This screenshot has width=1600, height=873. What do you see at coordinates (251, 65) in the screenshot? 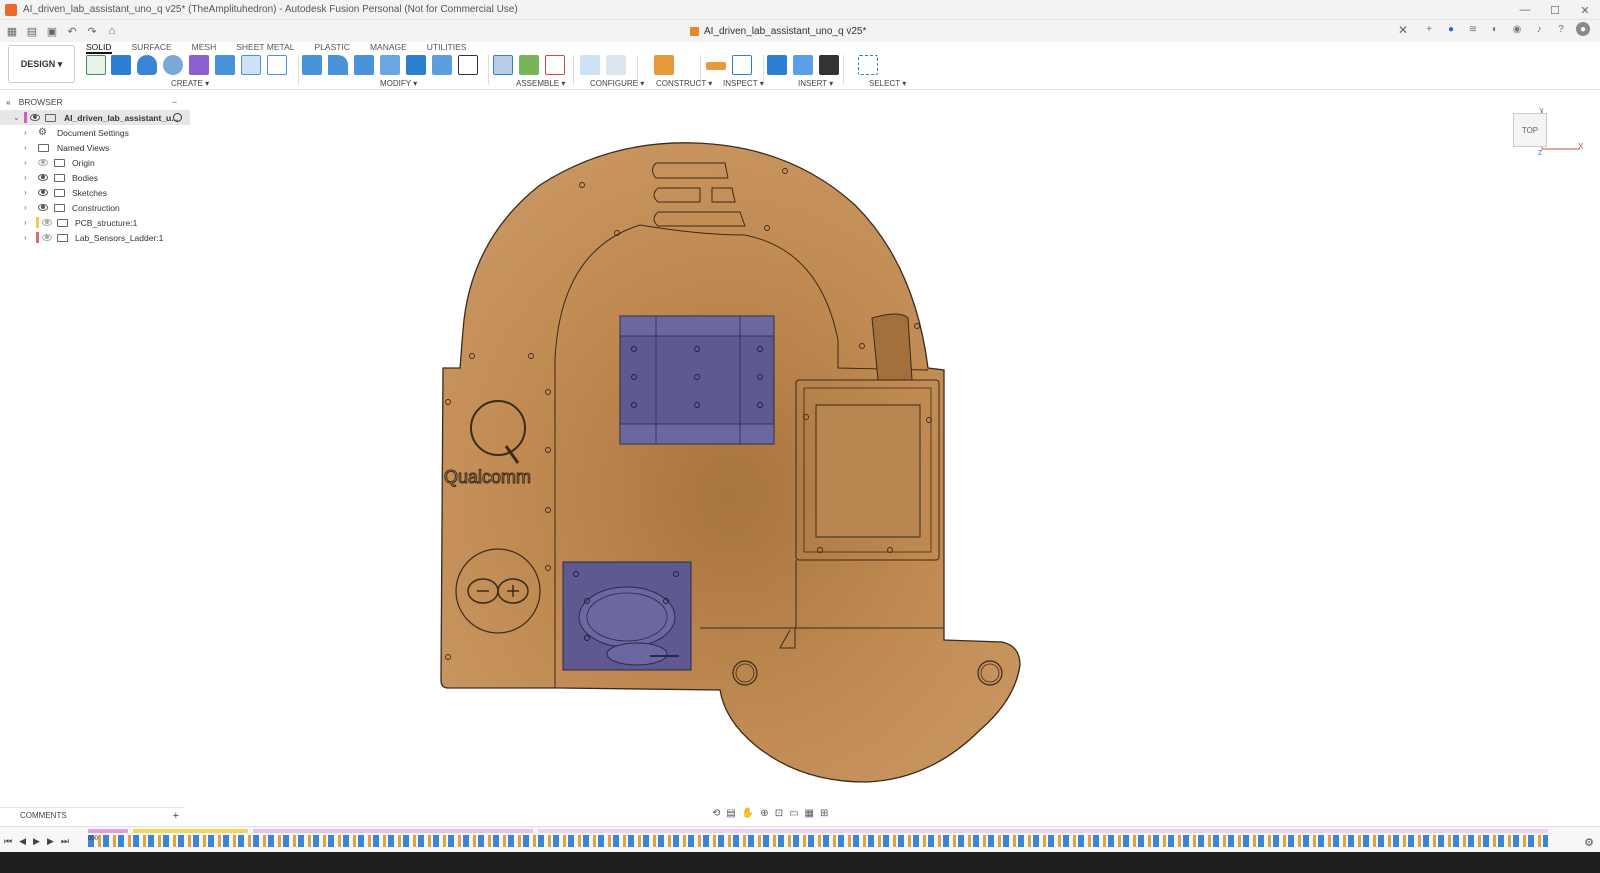
I see `pattern-icon` at bounding box center [251, 65].